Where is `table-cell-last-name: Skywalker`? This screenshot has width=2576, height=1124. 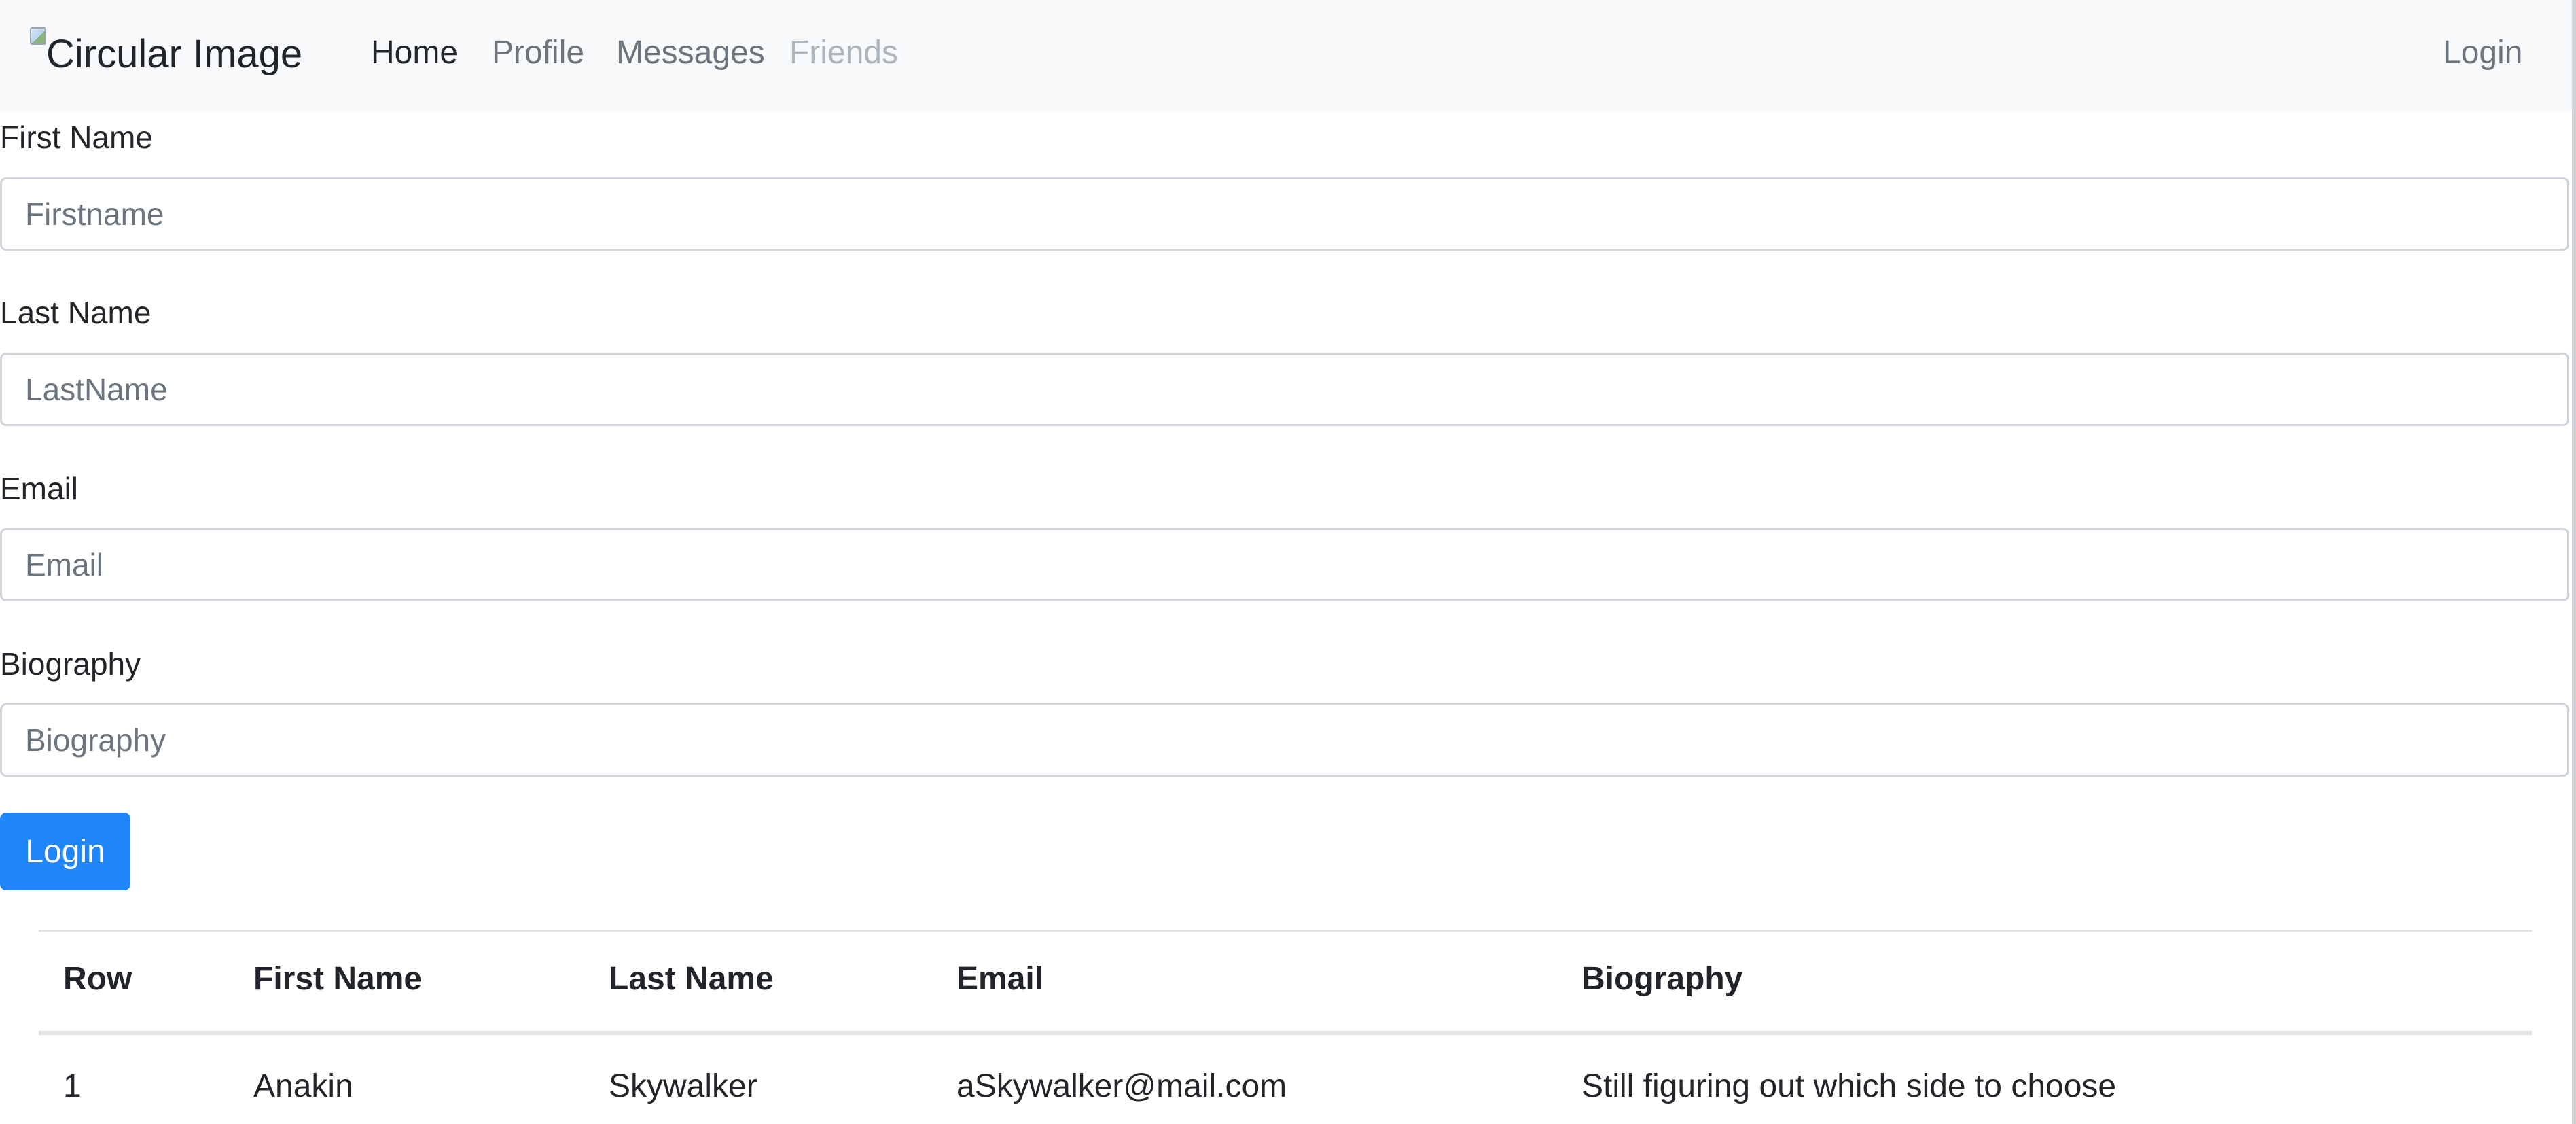
table-cell-last-name: Skywalker is located at coordinates (683, 1086).